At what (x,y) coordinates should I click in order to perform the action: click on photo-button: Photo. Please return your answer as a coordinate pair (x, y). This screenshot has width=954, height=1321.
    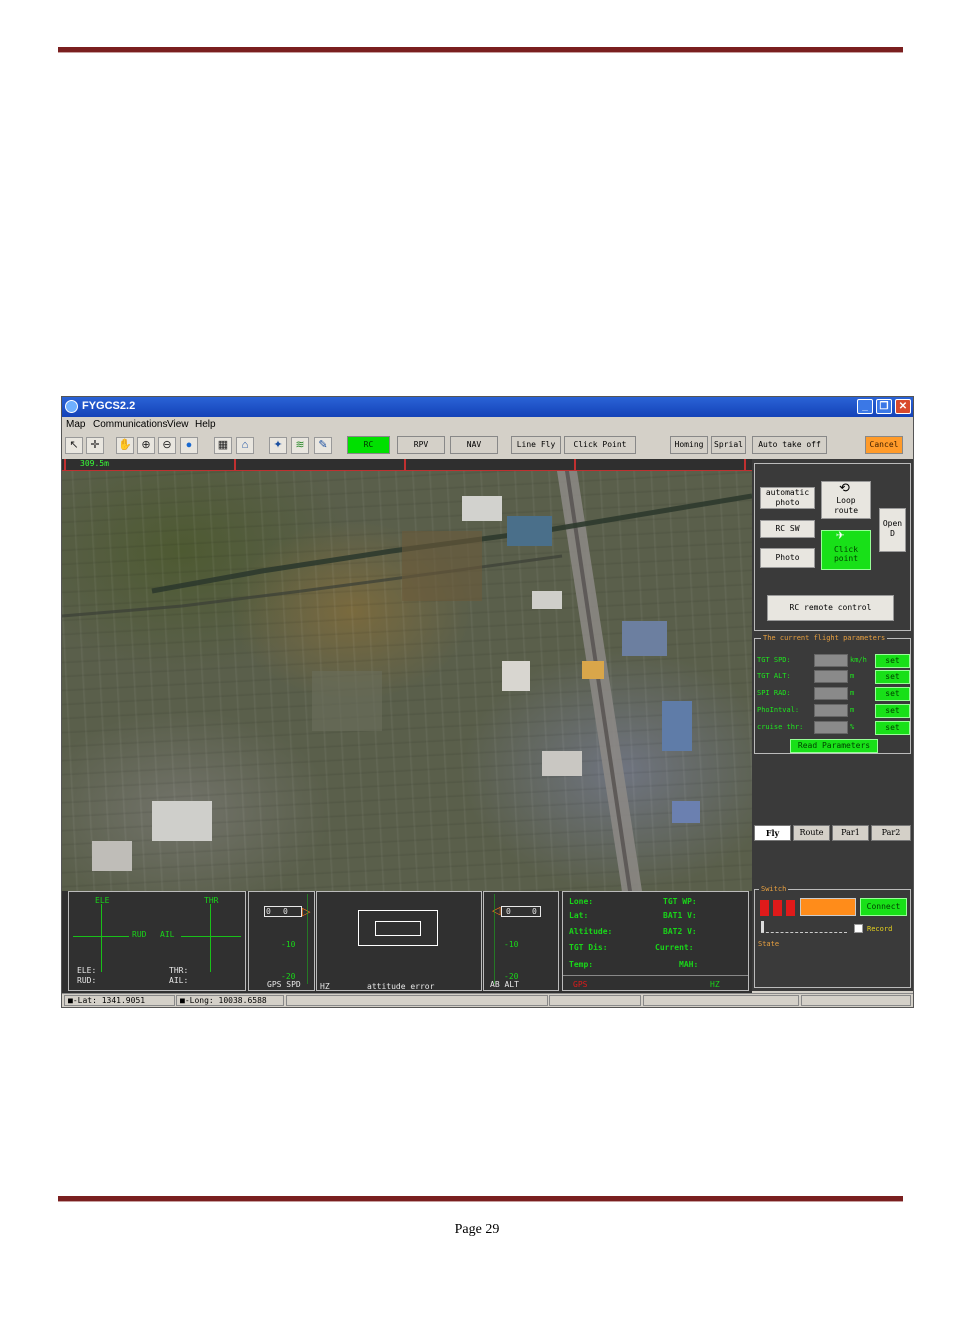
    Looking at the image, I should click on (787, 558).